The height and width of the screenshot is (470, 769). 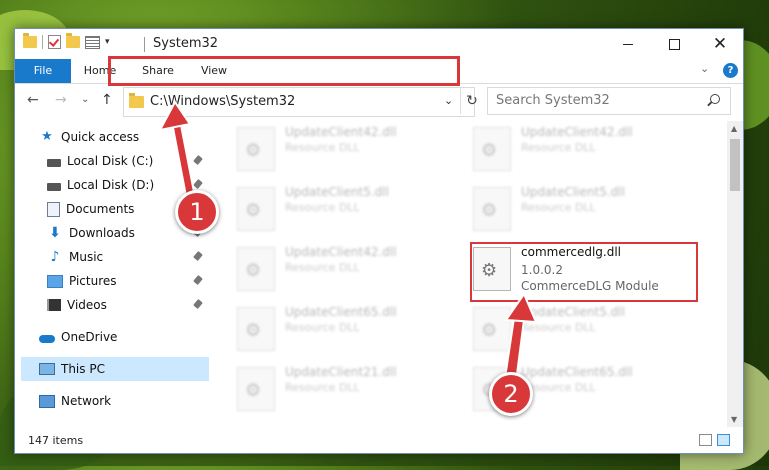 What do you see at coordinates (730, 70) in the screenshot?
I see `help-icon: ?` at bounding box center [730, 70].